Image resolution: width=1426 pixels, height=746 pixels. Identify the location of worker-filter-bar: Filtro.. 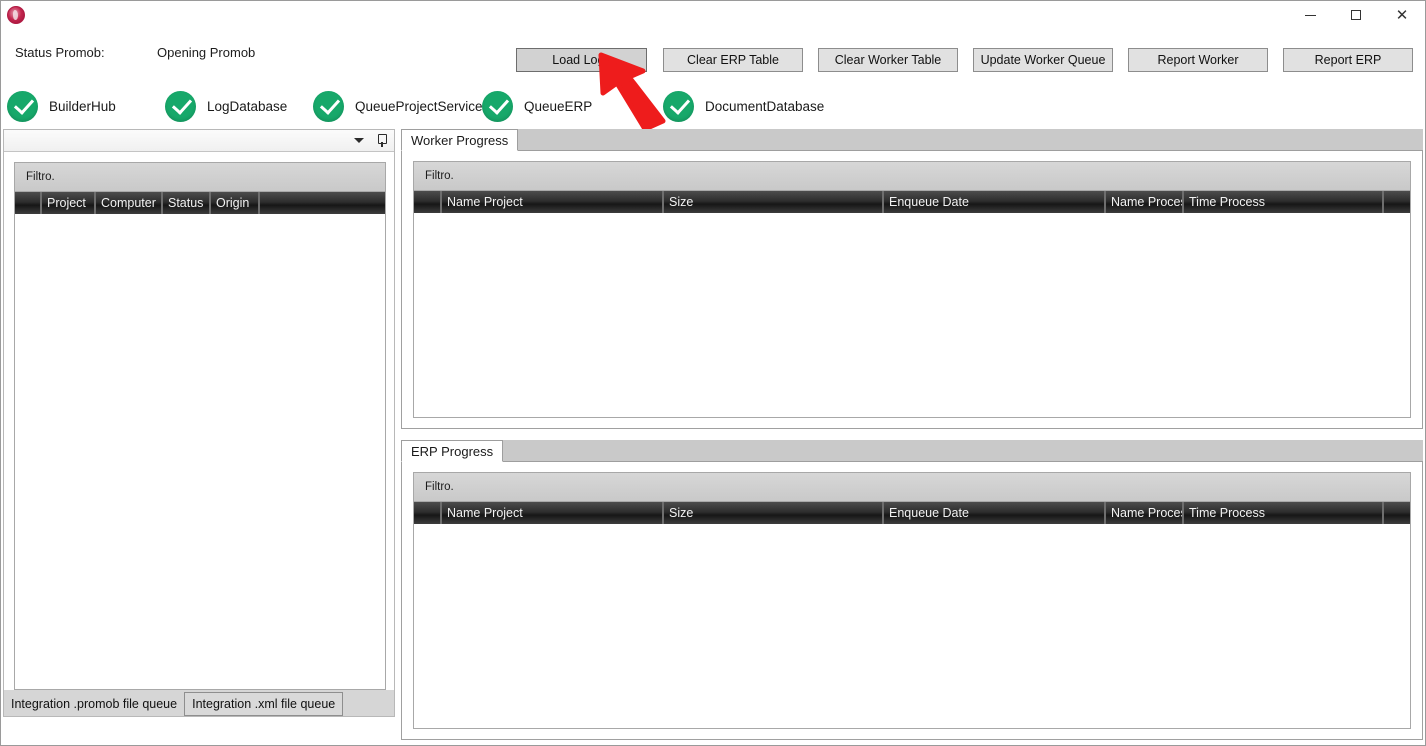
(912, 176).